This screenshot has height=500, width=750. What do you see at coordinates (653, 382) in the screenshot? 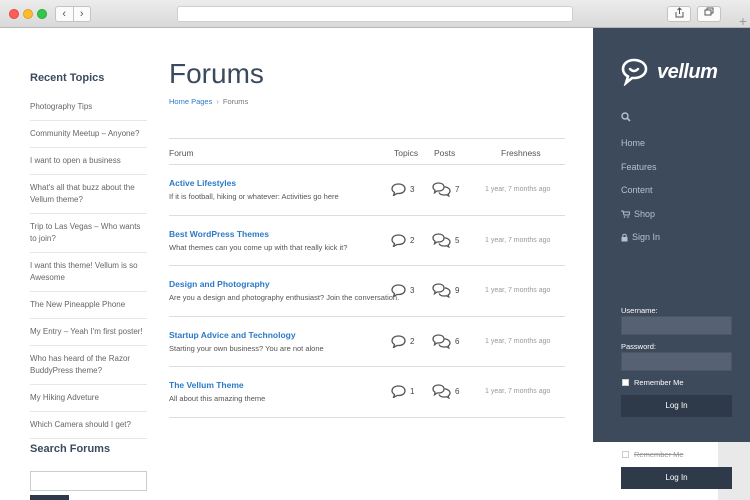
I see `remember-me-option: Remember Me` at bounding box center [653, 382].